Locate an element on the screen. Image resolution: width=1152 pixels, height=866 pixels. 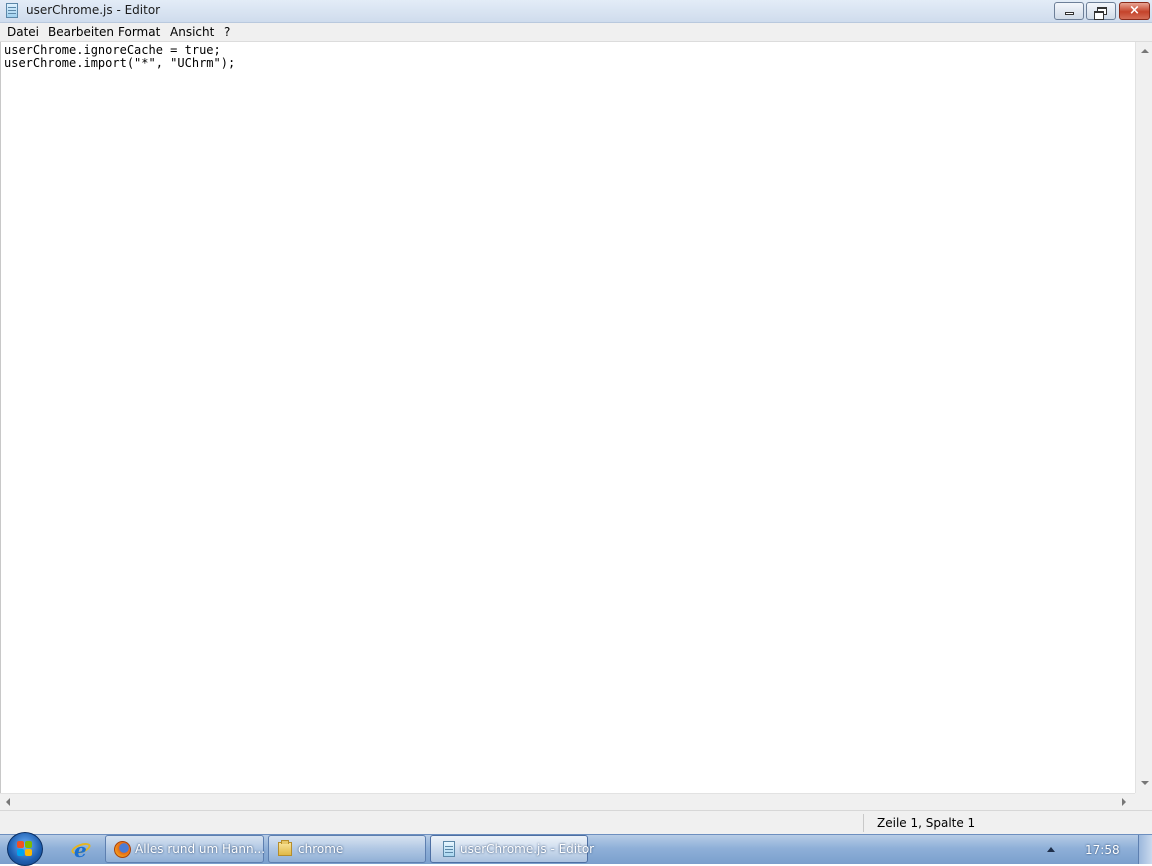
minimize-button is located at coordinates (1069, 11).